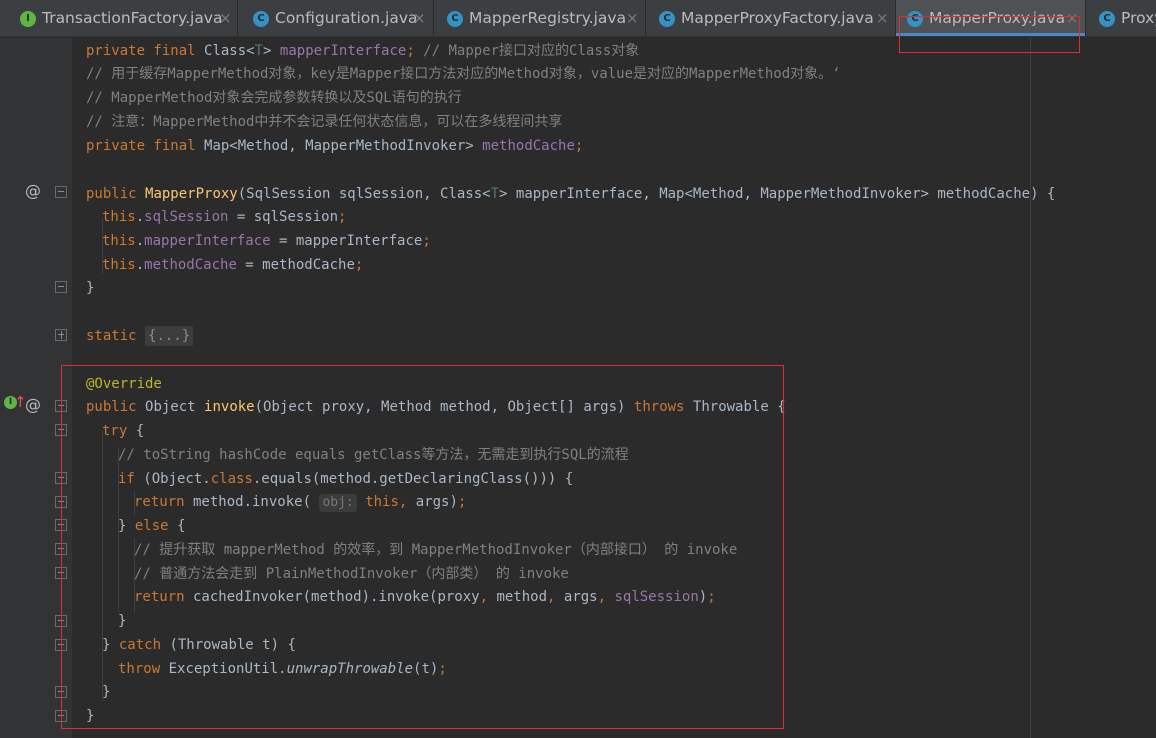  What do you see at coordinates (124, 384) in the screenshot?
I see `override-annotation: @Override` at bounding box center [124, 384].